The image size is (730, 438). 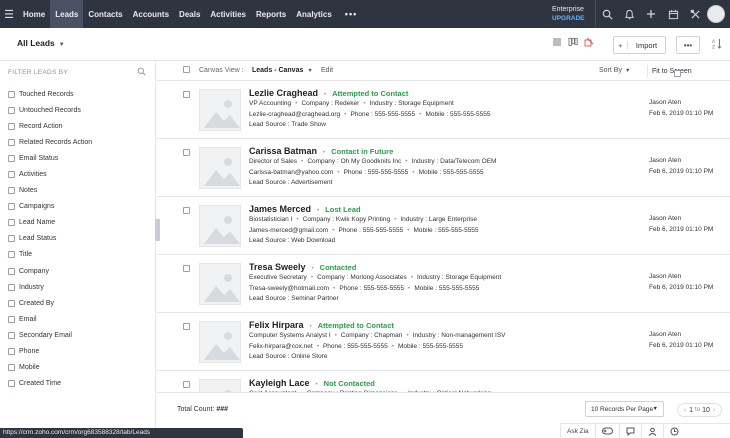 What do you see at coordinates (568, 18) in the screenshot?
I see `upgrade-link: UPGRADE` at bounding box center [568, 18].